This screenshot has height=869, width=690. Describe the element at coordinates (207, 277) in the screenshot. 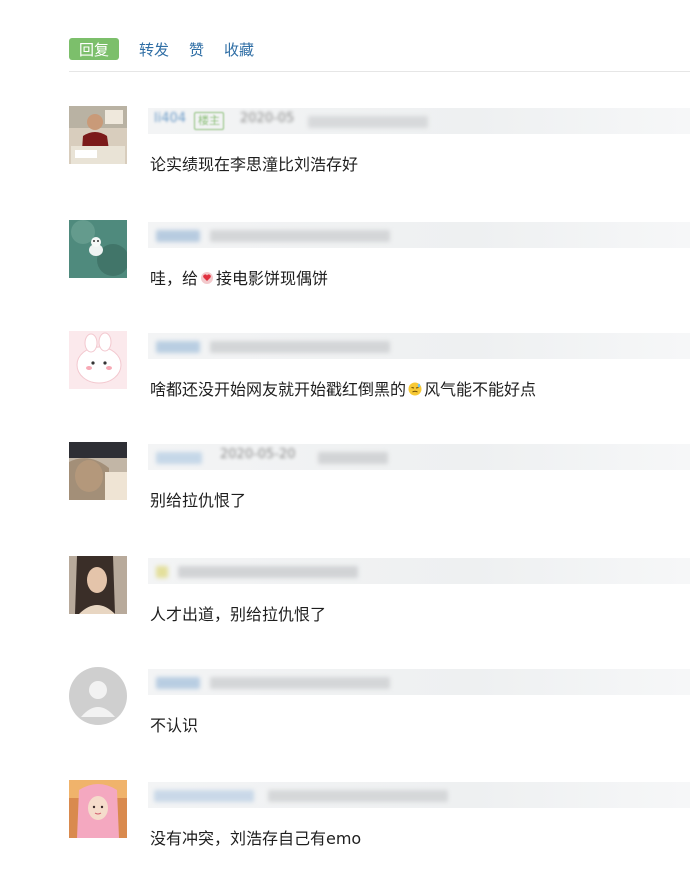

I see `heart-sticker-icon` at that location.